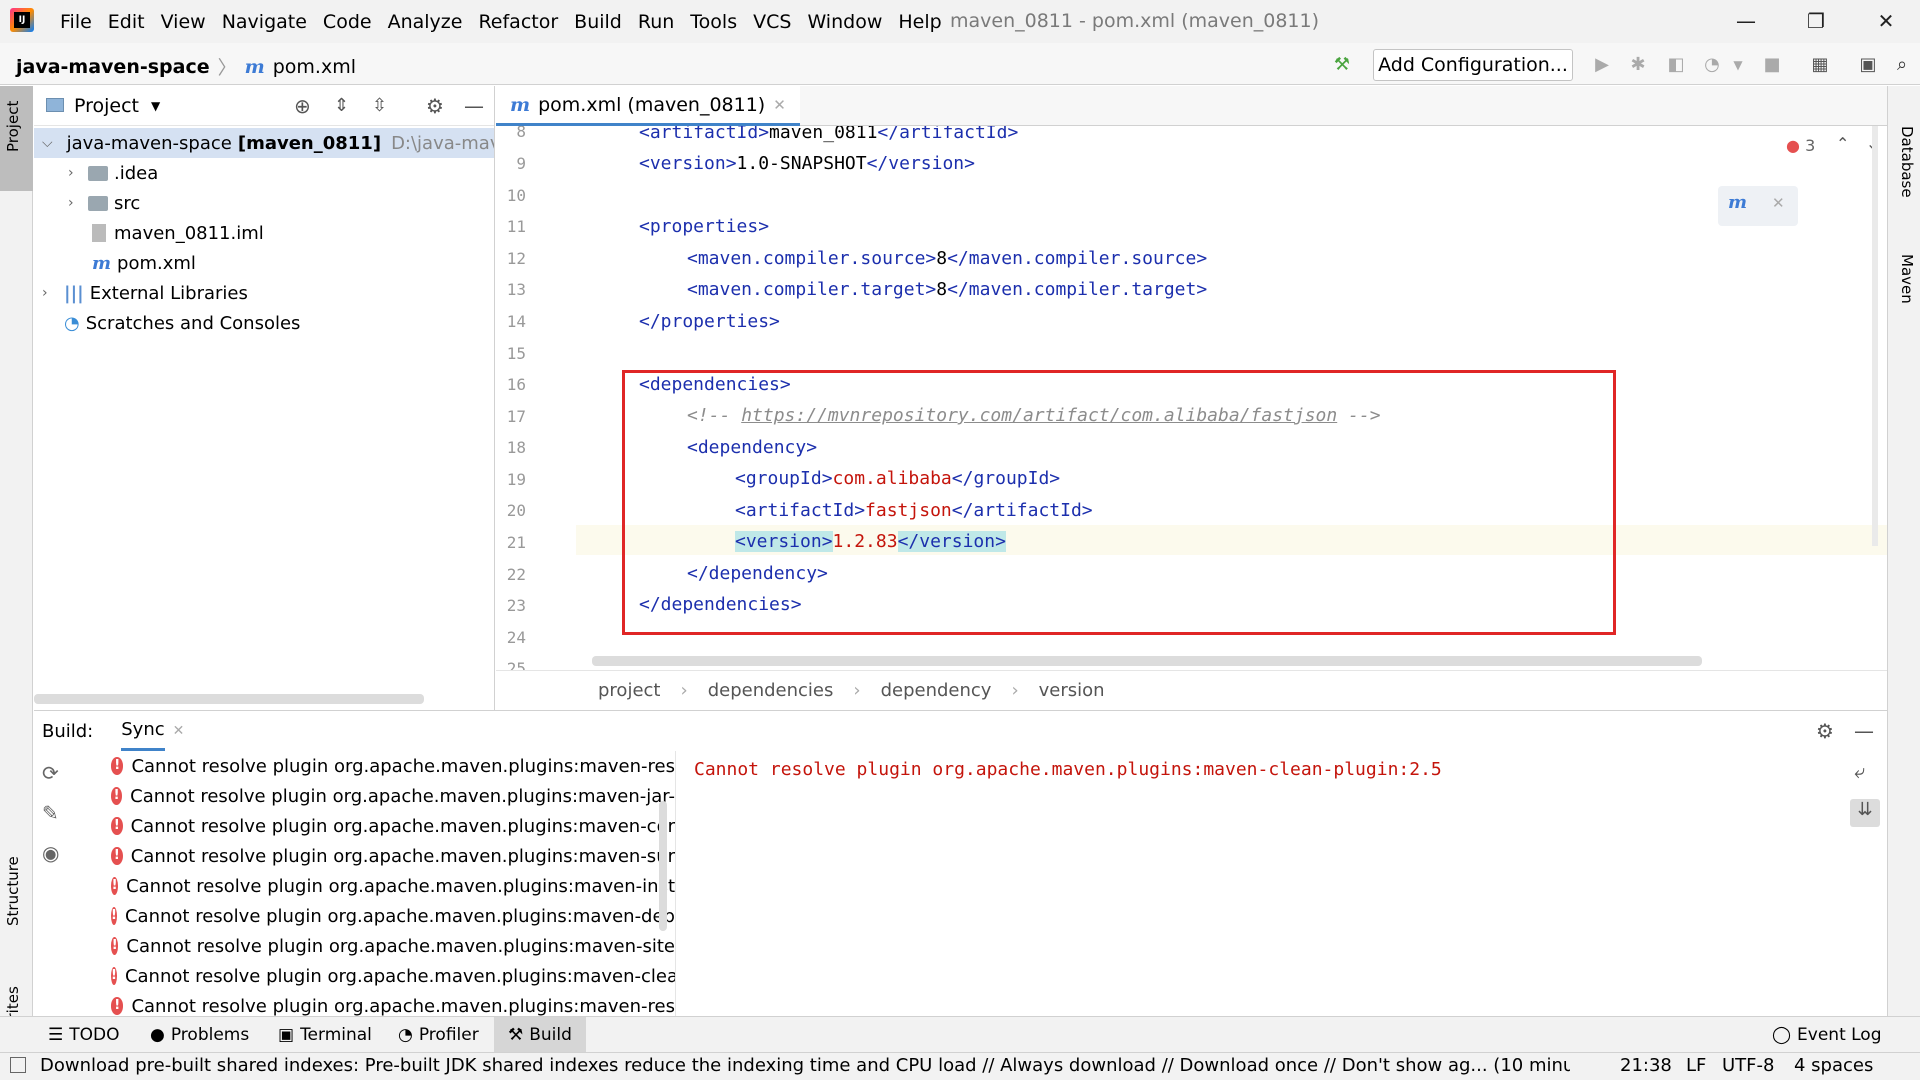 The image size is (1920, 1080). Describe the element at coordinates (713, 22) in the screenshot. I see `menu-tools: Tools` at that location.